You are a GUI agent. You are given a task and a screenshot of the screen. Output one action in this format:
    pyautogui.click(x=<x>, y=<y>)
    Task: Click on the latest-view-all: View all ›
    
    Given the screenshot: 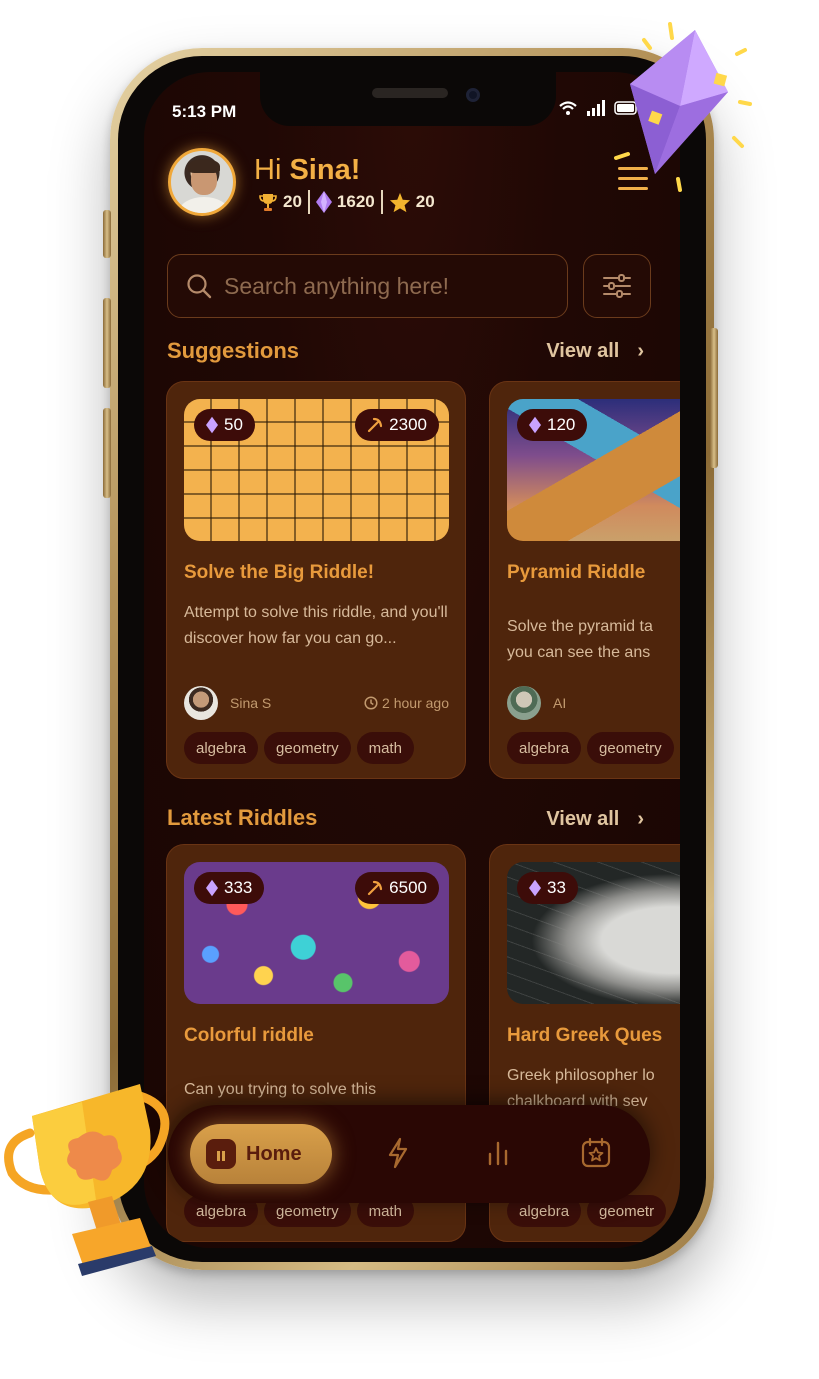 What is the action you would take?
    pyautogui.click(x=595, y=819)
    